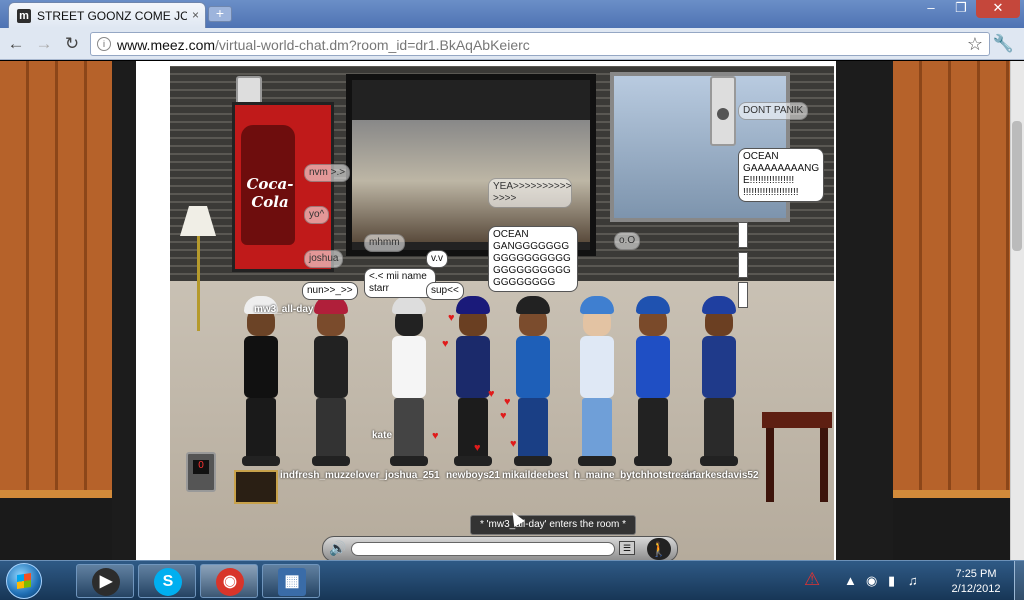 The image size is (1024, 600). What do you see at coordinates (327, 173) in the screenshot?
I see `speech-bubble: nvm >.>` at bounding box center [327, 173].